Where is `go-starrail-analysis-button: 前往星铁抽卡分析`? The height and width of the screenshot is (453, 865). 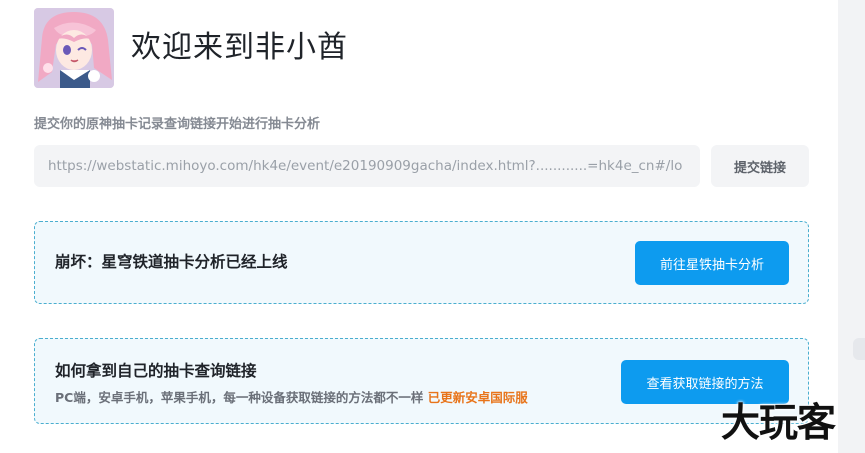 go-starrail-analysis-button: 前往星铁抽卡分析 is located at coordinates (712, 263).